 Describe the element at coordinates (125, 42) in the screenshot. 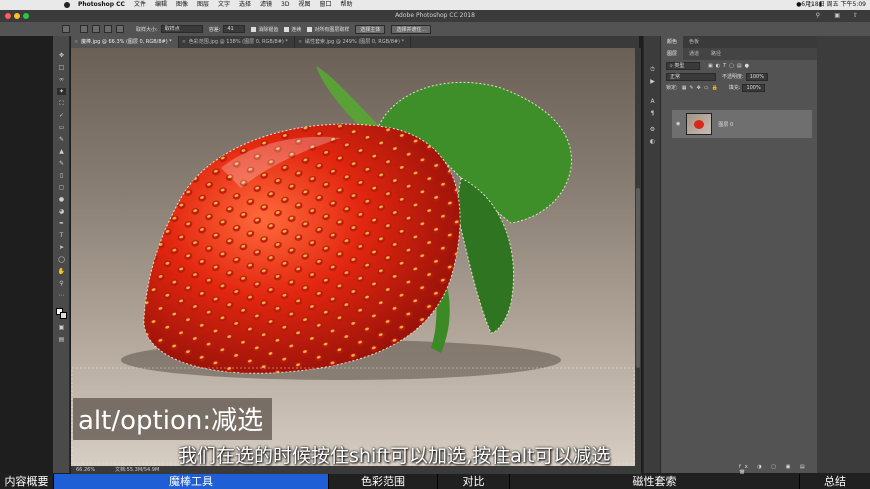

I see `doc-tab-magic-wand: × 魔棒.jpg @ 66.3% (图层 0, RGB/8#) *` at that location.